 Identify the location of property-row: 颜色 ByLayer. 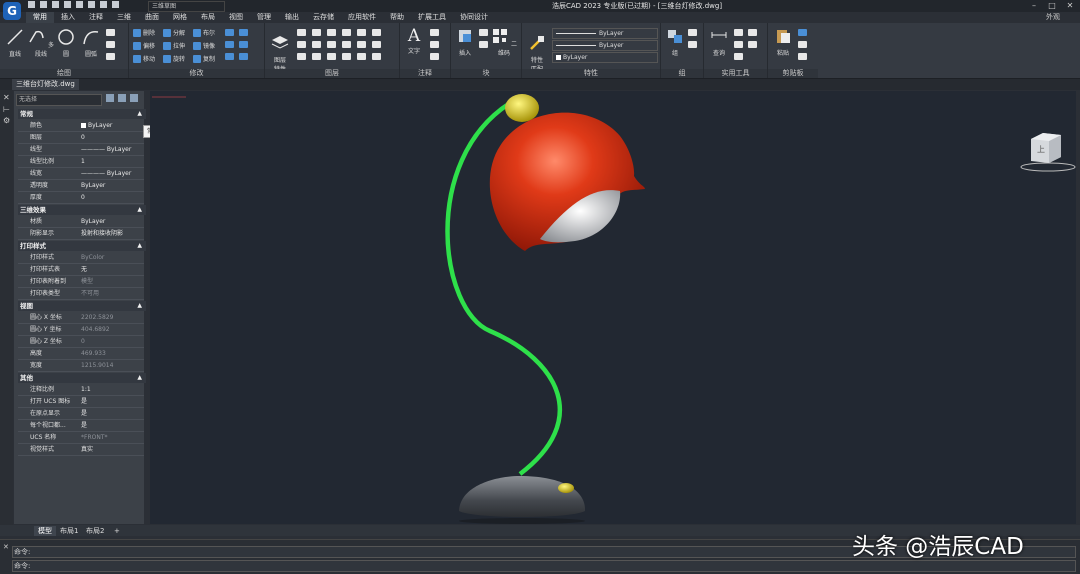
(81, 126).